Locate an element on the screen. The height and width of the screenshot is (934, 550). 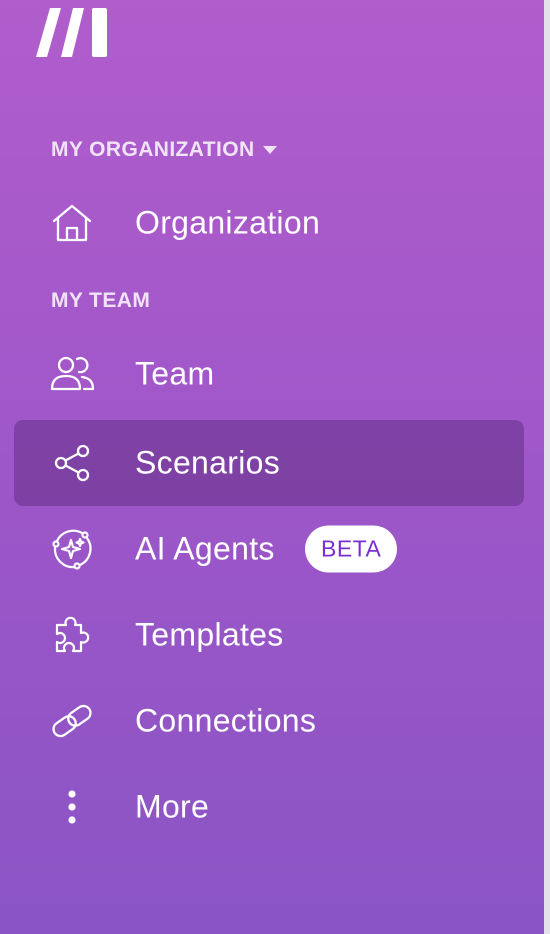
ai-sparkle-icon is located at coordinates (72, 549).